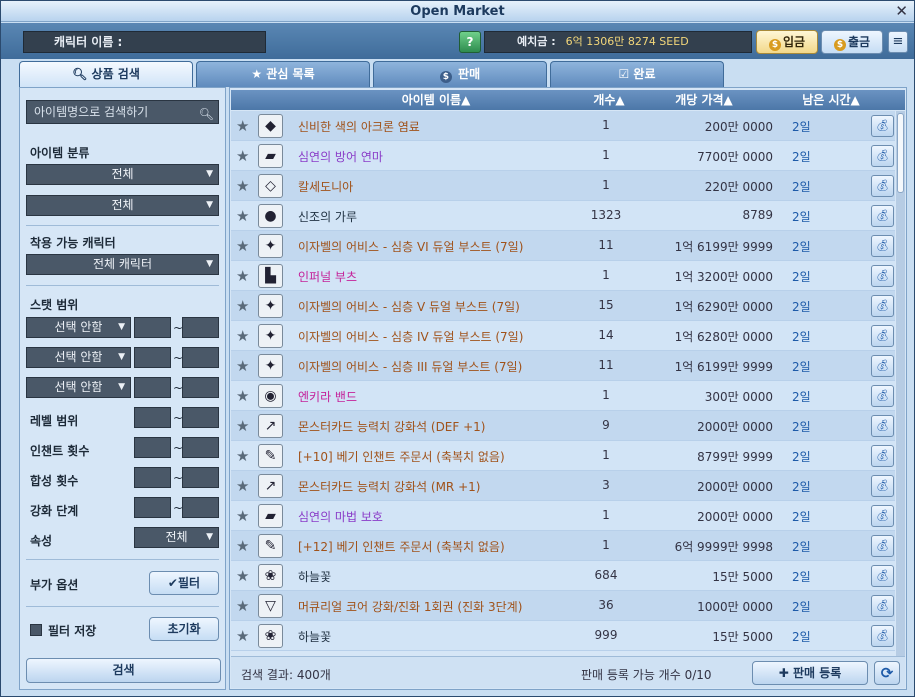 The image size is (915, 697). What do you see at coordinates (152, 507) in the screenshot?
I see `reinforce-min` at bounding box center [152, 507].